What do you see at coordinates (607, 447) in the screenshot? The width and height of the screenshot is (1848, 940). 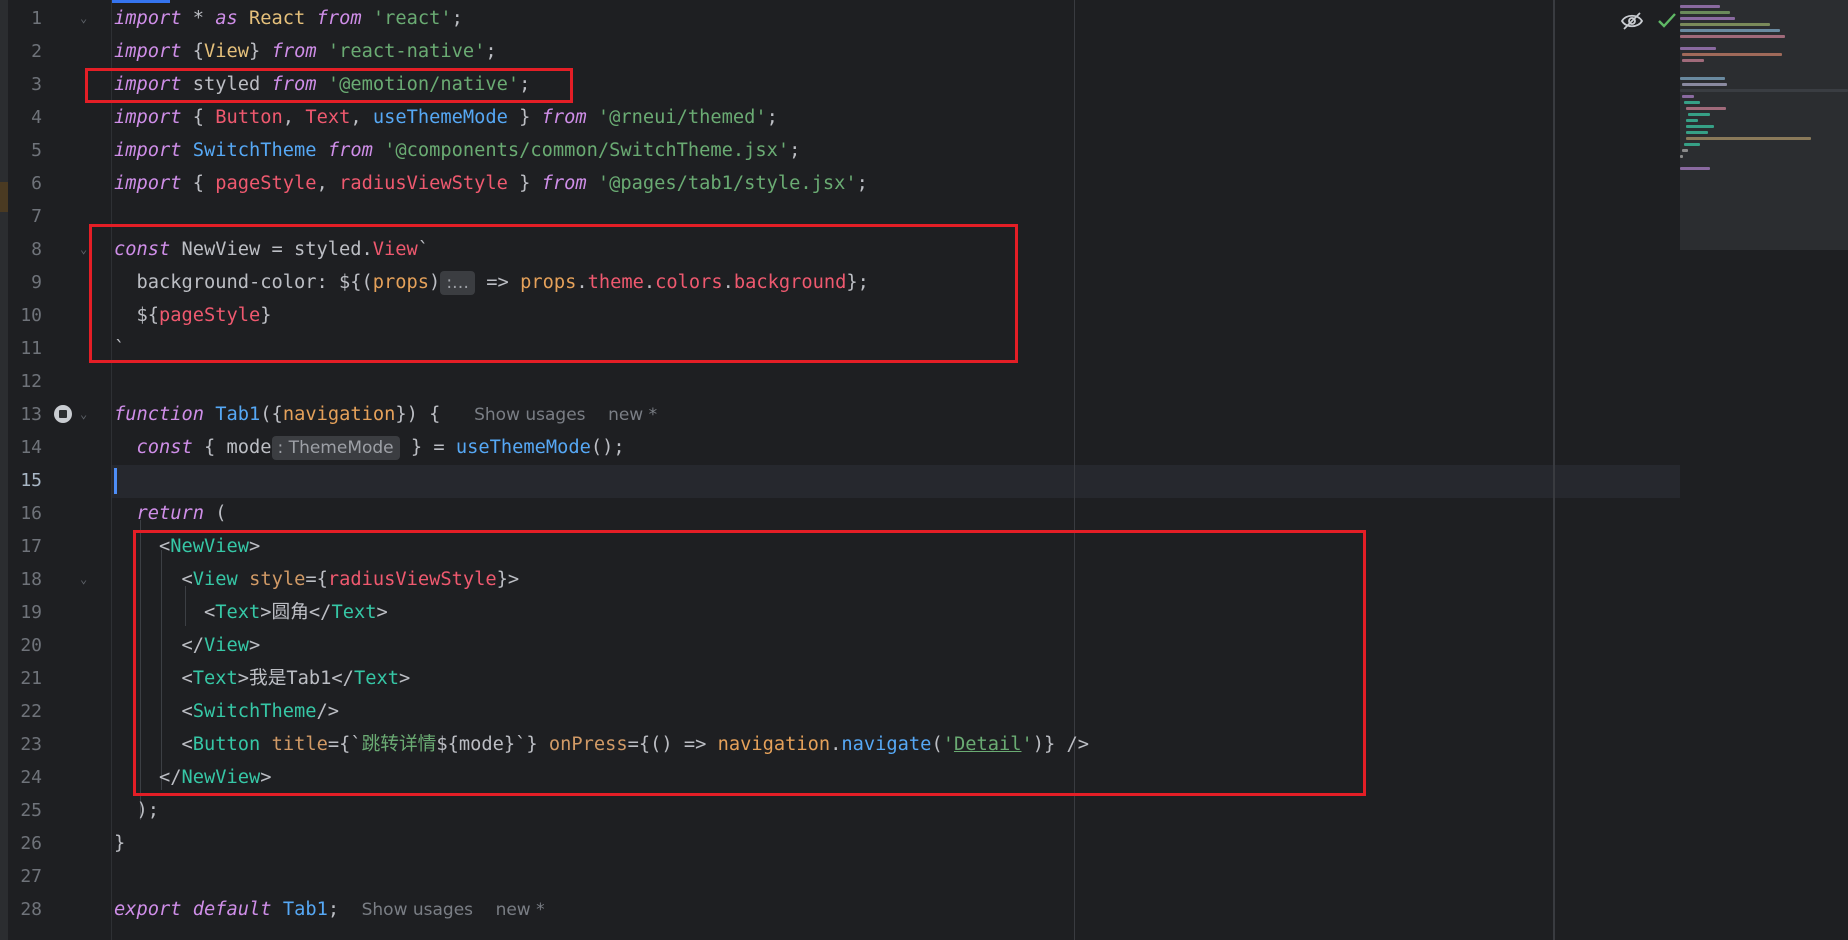 I see `token: ();` at bounding box center [607, 447].